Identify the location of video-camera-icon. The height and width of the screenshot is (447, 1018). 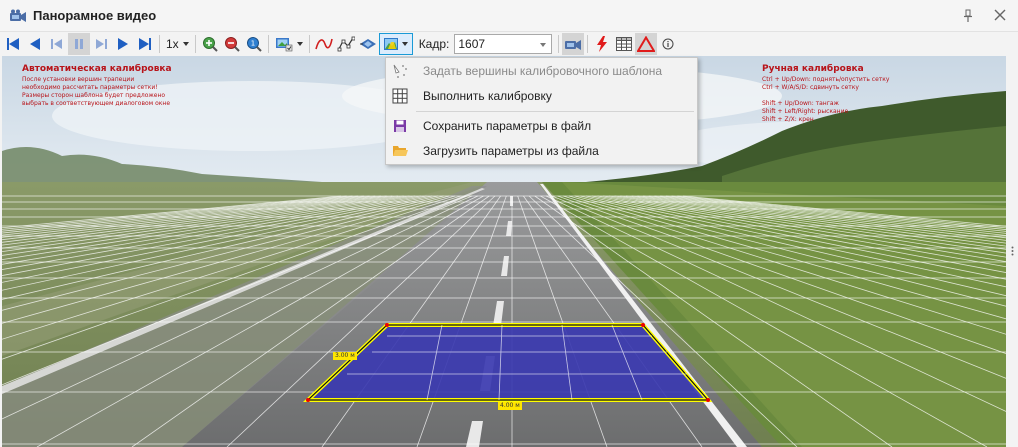
(18, 15).